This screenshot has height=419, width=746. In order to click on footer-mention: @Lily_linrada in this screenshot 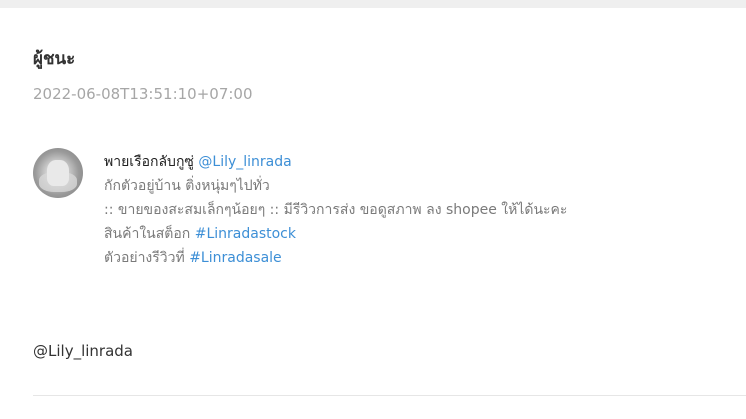, I will do `click(83, 351)`.